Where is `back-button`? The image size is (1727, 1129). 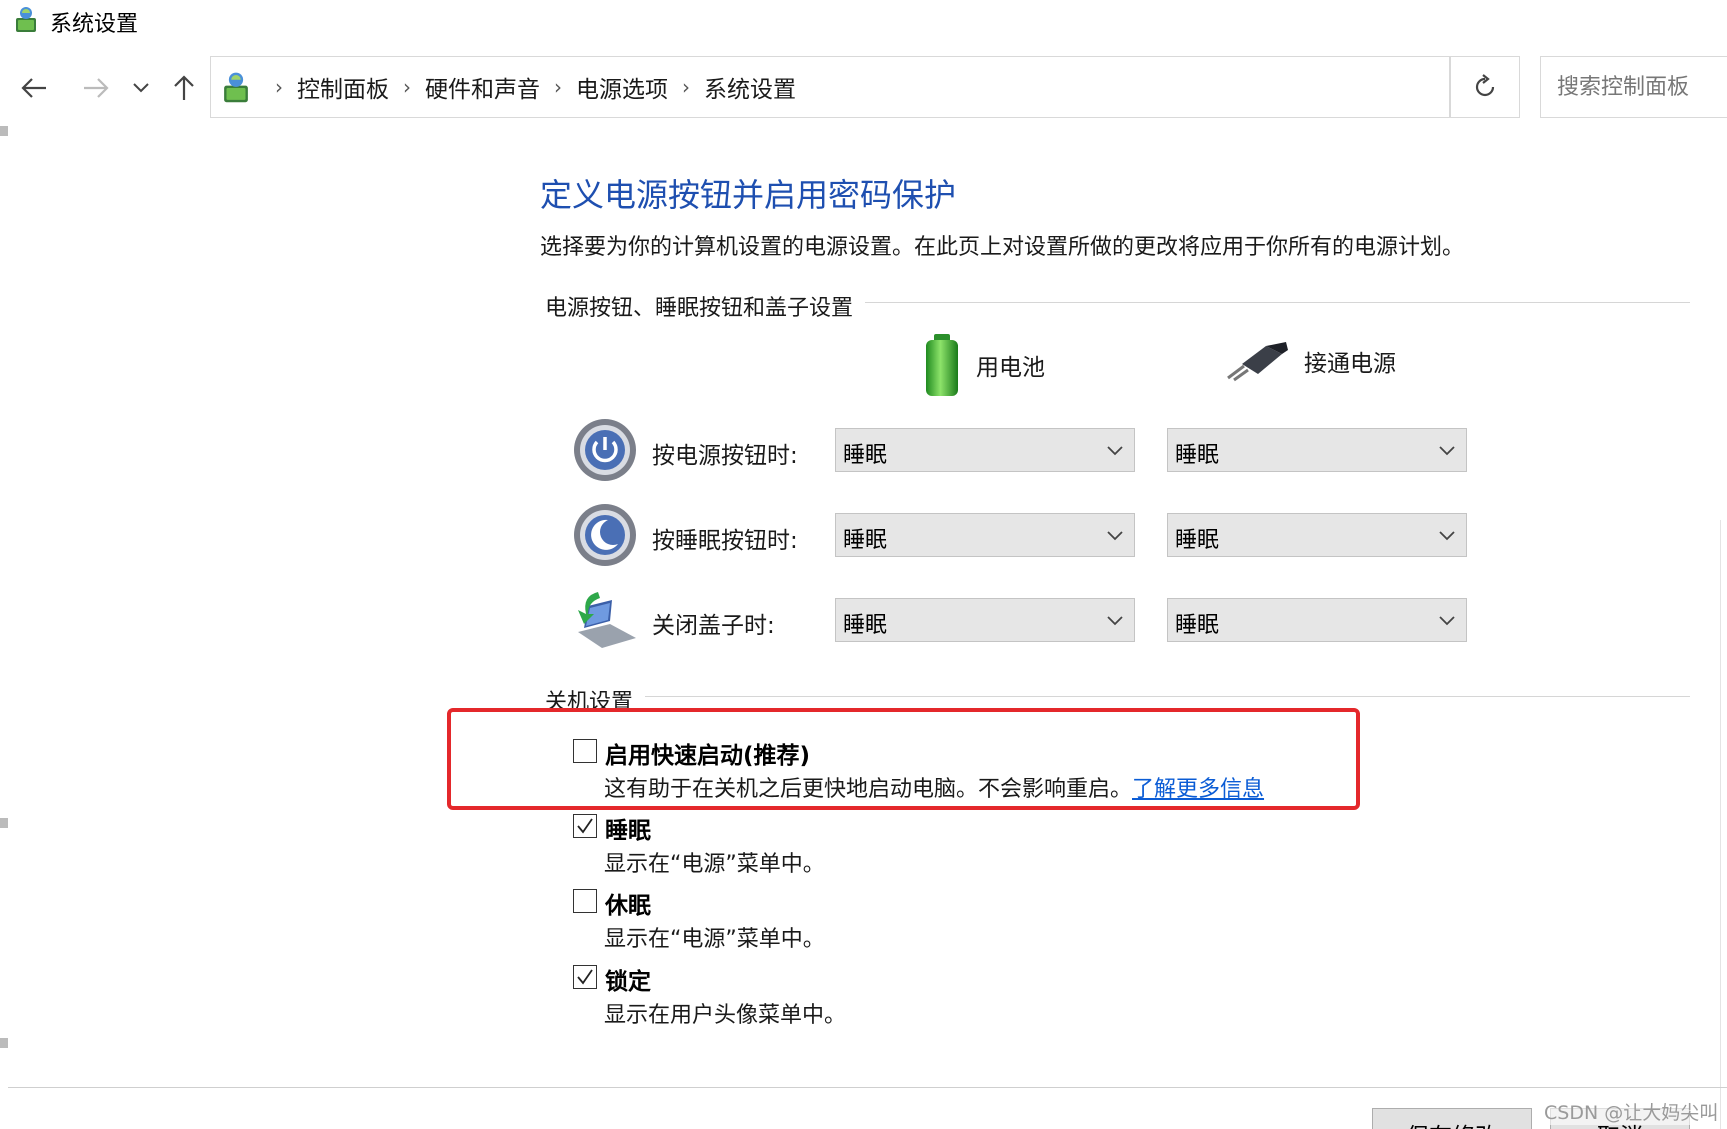 back-button is located at coordinates (34, 88).